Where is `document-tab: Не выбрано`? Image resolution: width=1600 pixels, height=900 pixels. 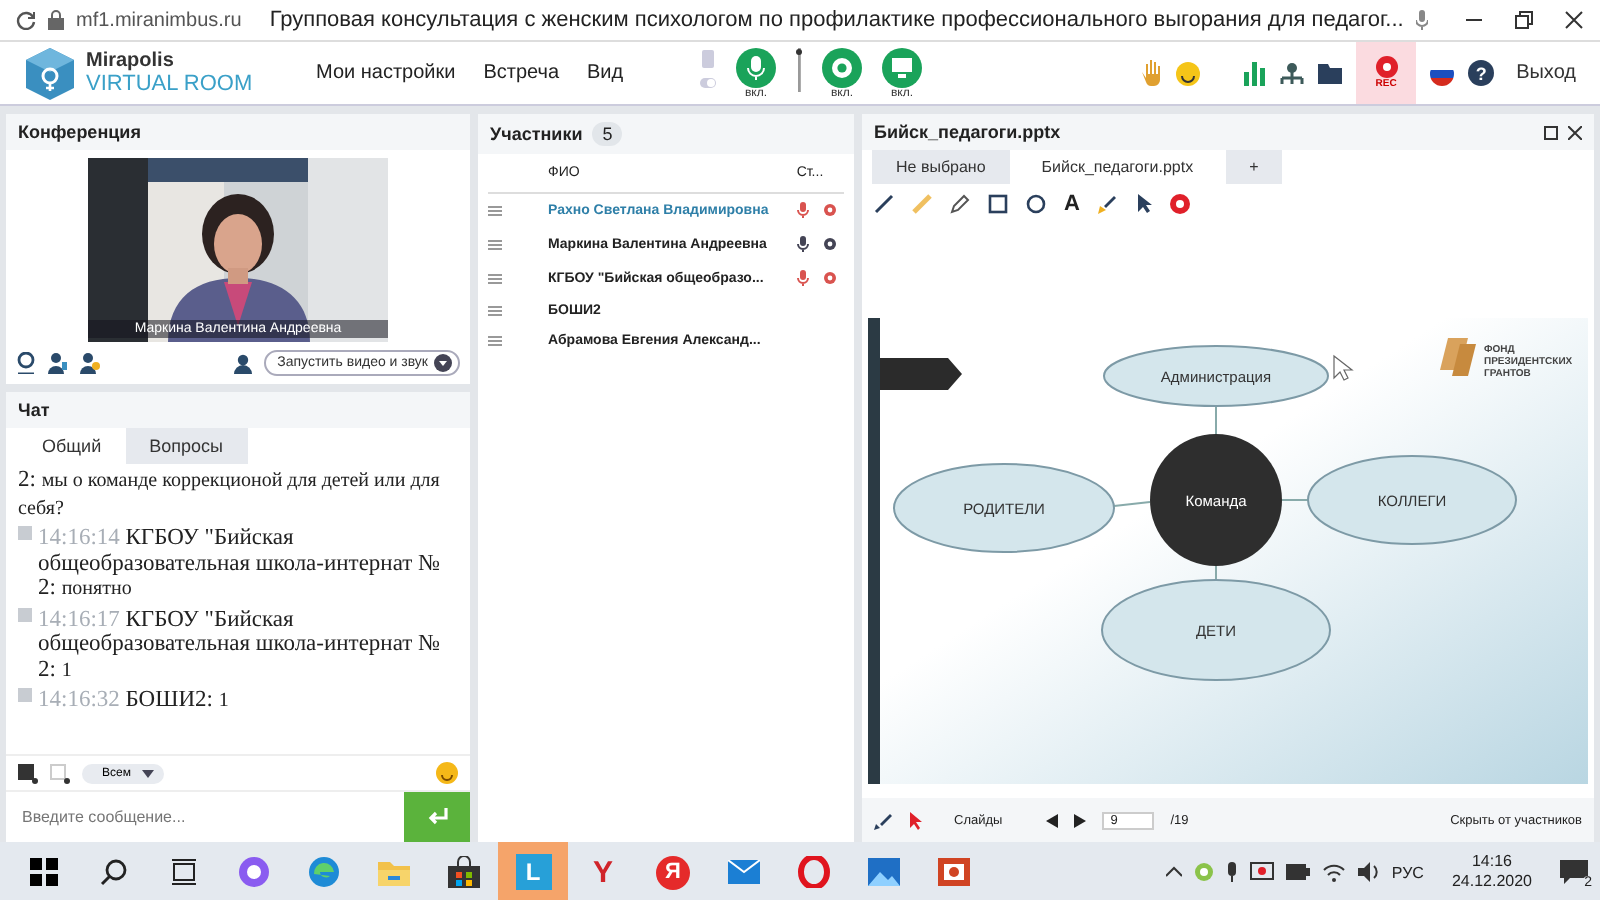
document-tab: Не выбрано is located at coordinates (941, 167).